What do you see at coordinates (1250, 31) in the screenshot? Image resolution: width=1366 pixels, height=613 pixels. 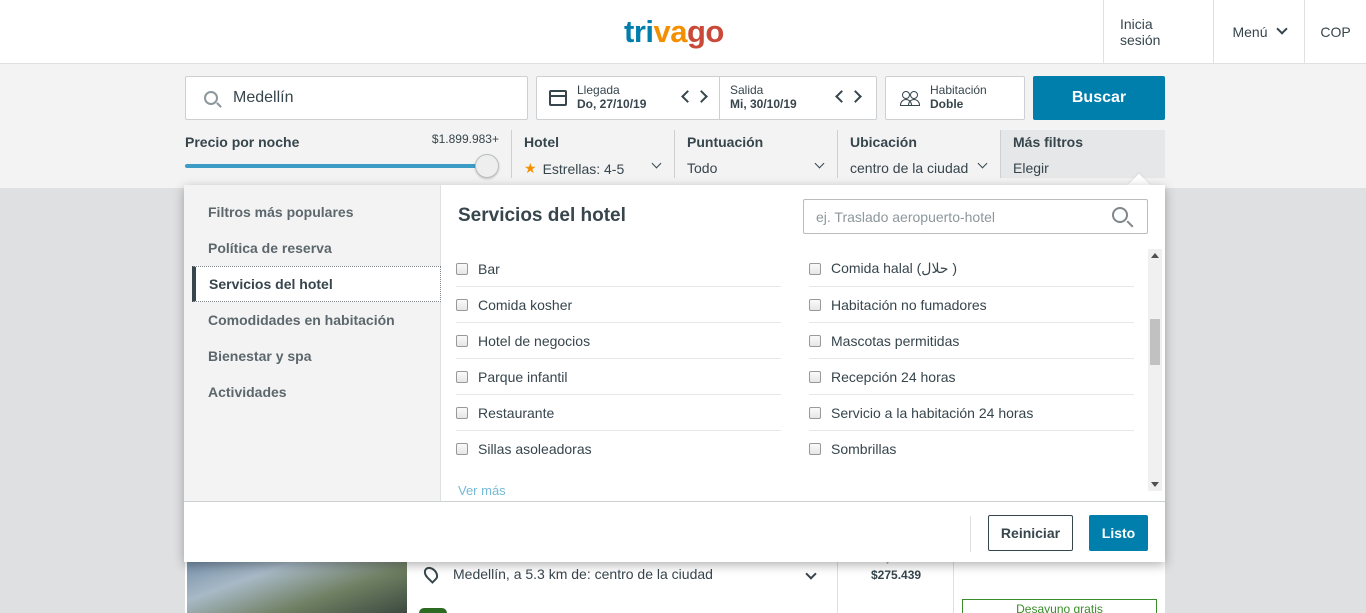 I see `menu-label: Menú` at bounding box center [1250, 31].